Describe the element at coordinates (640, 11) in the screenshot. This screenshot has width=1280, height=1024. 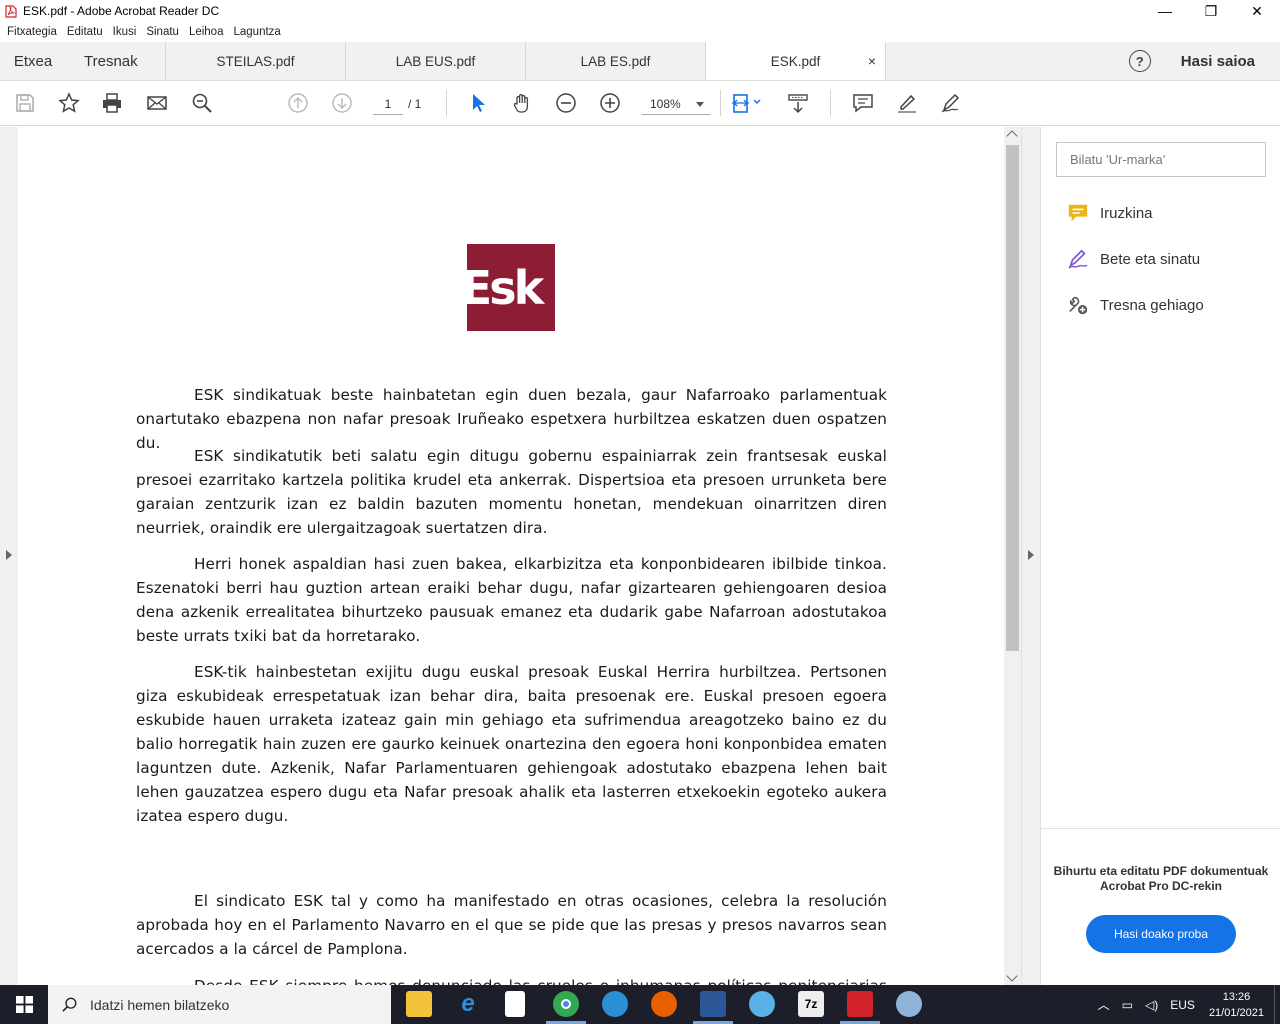
I see `title-bar: ESK.pdf - Adobe Acrobat Reader DC — ❐ ✕` at that location.